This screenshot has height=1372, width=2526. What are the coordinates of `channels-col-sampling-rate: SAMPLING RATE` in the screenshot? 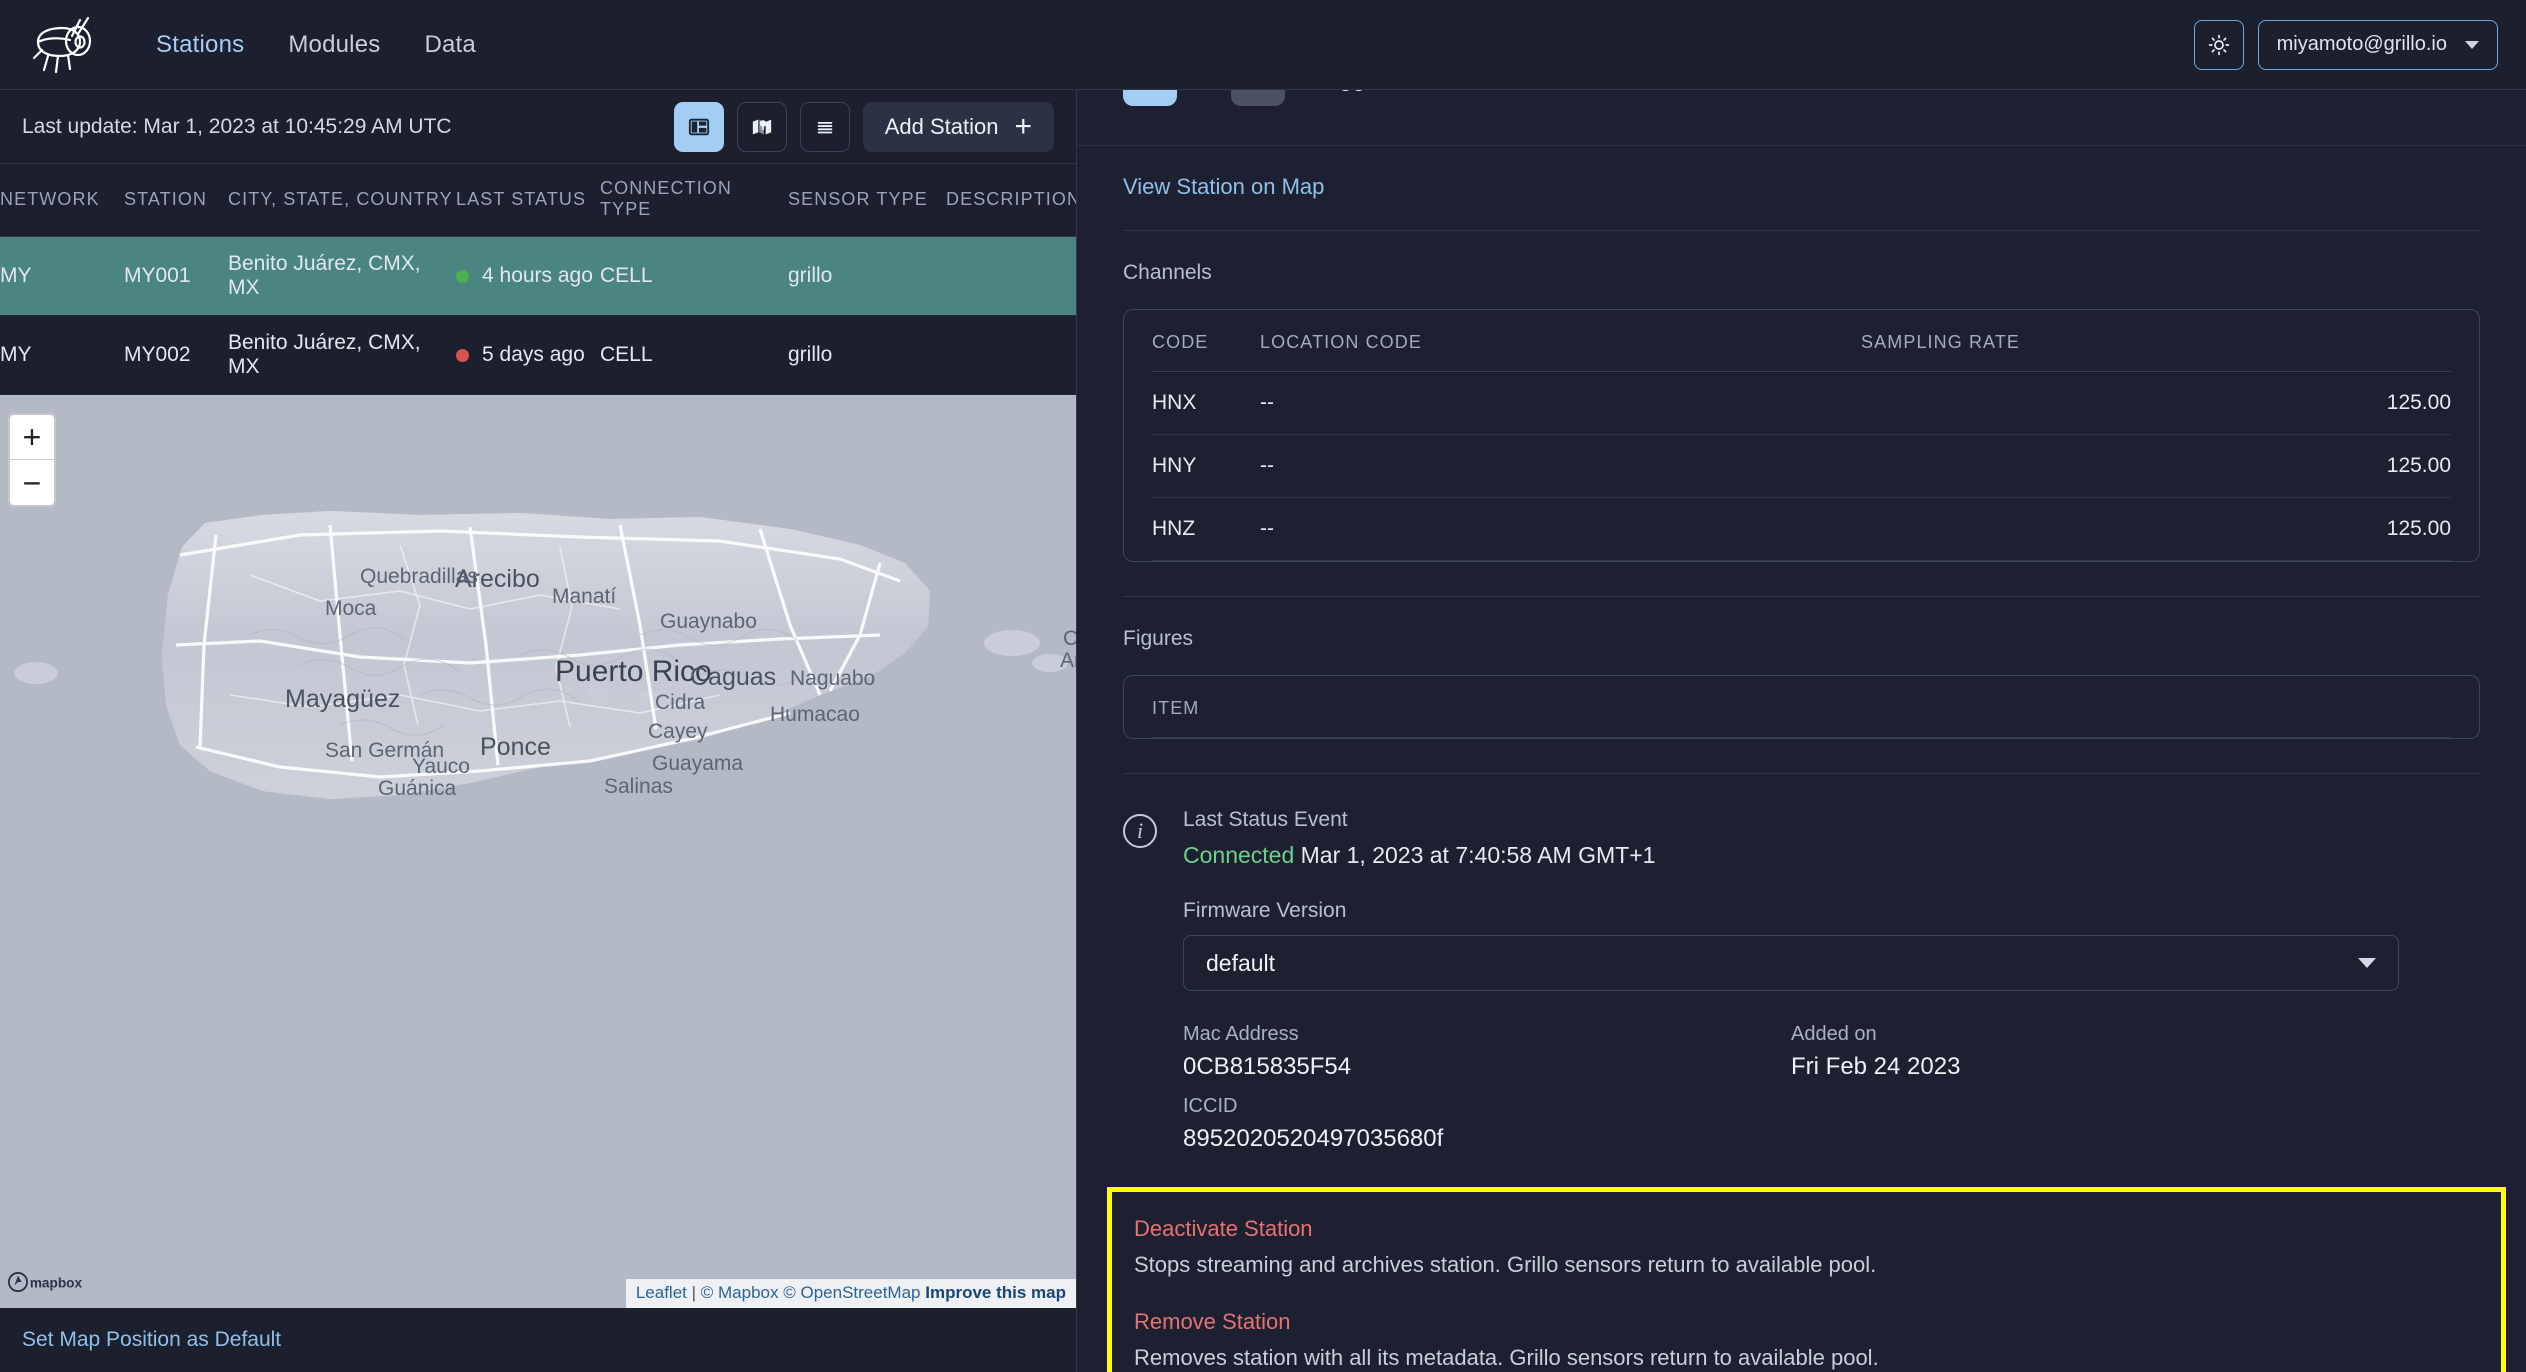 It's located at (2156, 341).